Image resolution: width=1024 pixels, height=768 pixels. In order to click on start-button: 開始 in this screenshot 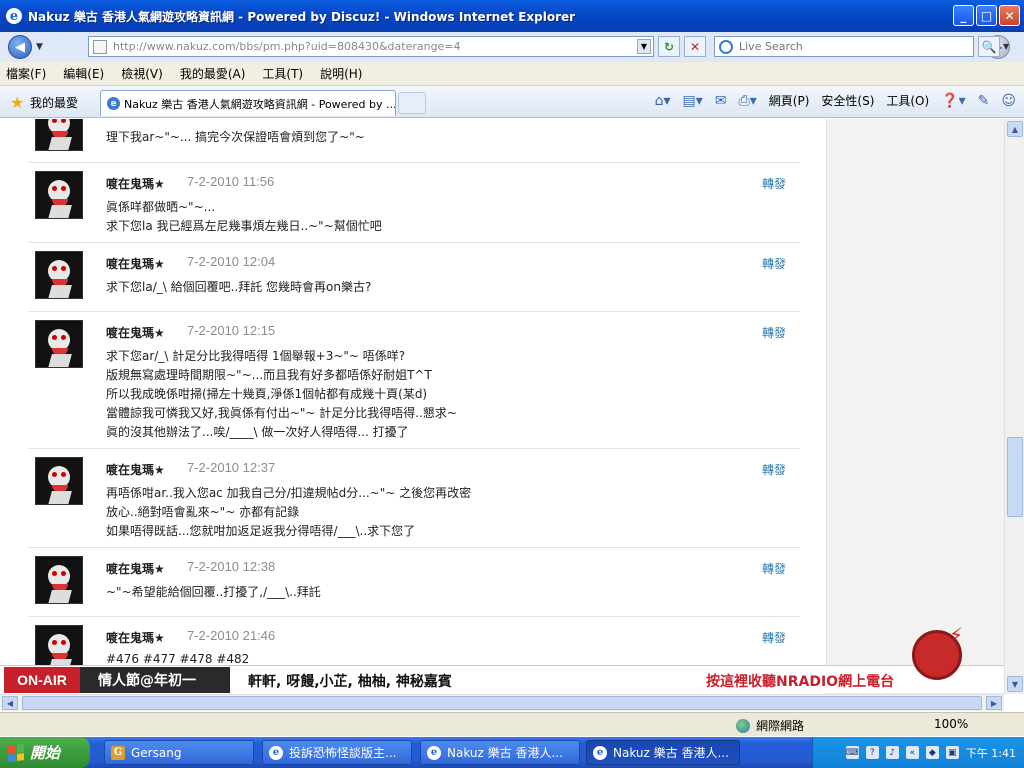, I will do `click(45, 752)`.